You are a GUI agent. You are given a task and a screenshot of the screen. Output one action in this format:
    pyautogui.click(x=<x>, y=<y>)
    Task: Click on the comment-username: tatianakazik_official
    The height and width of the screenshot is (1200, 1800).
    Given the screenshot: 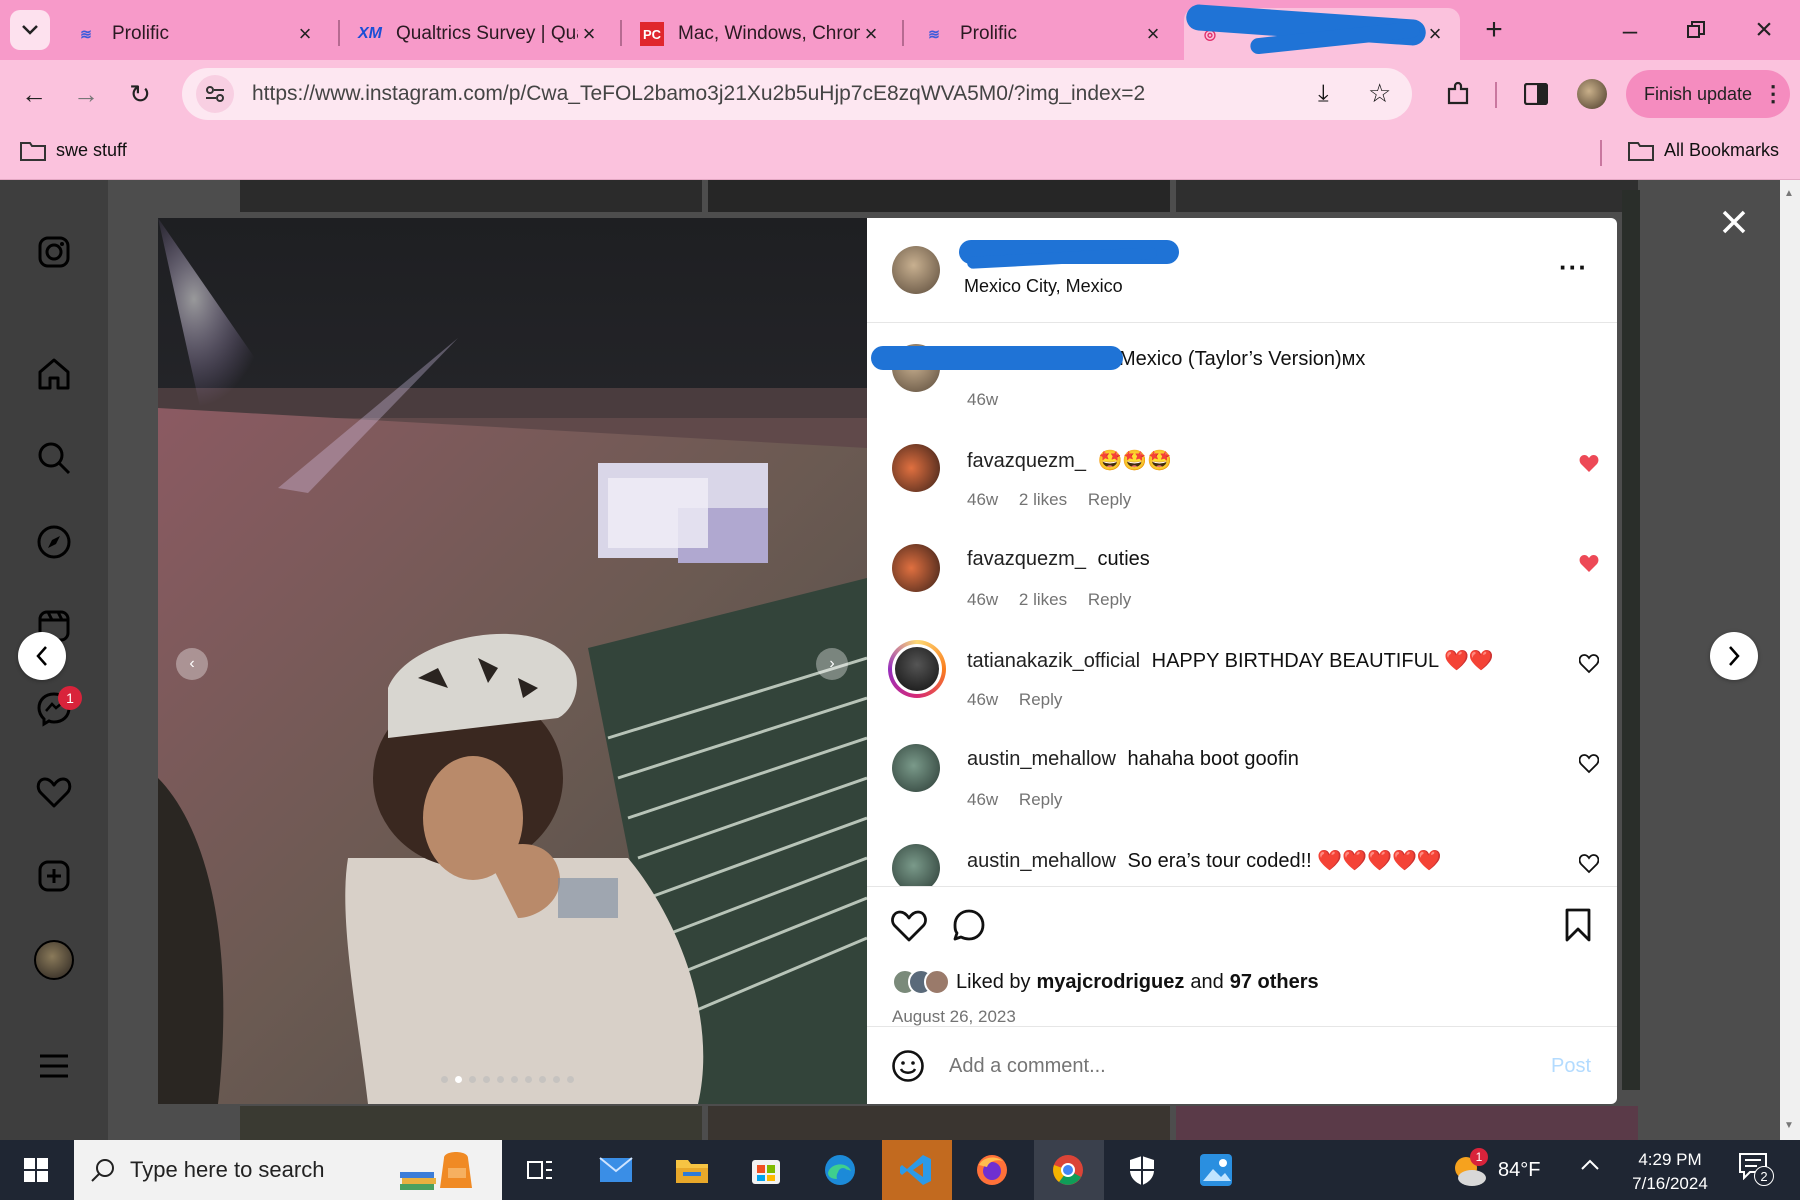 What is the action you would take?
    pyautogui.click(x=1053, y=661)
    